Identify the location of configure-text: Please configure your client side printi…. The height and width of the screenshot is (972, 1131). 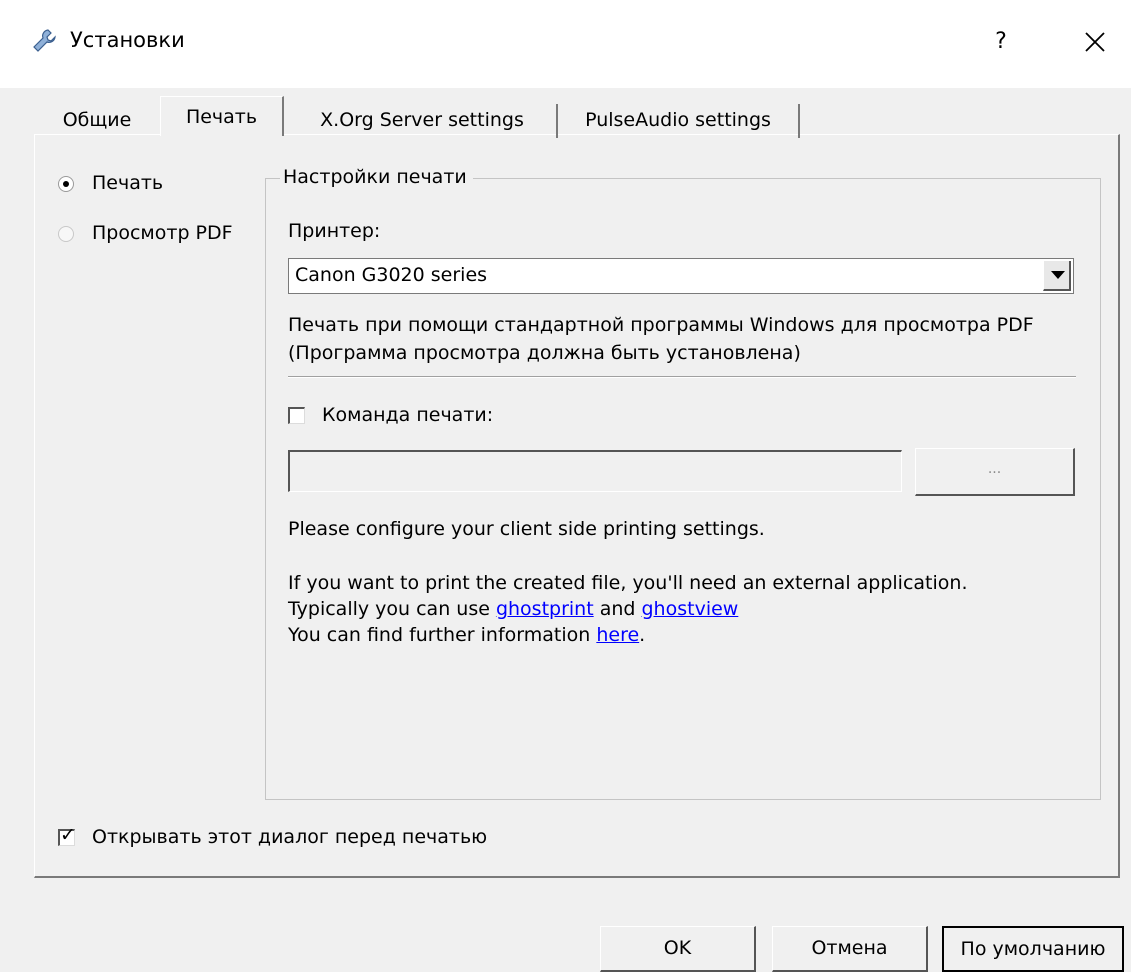
(526, 529).